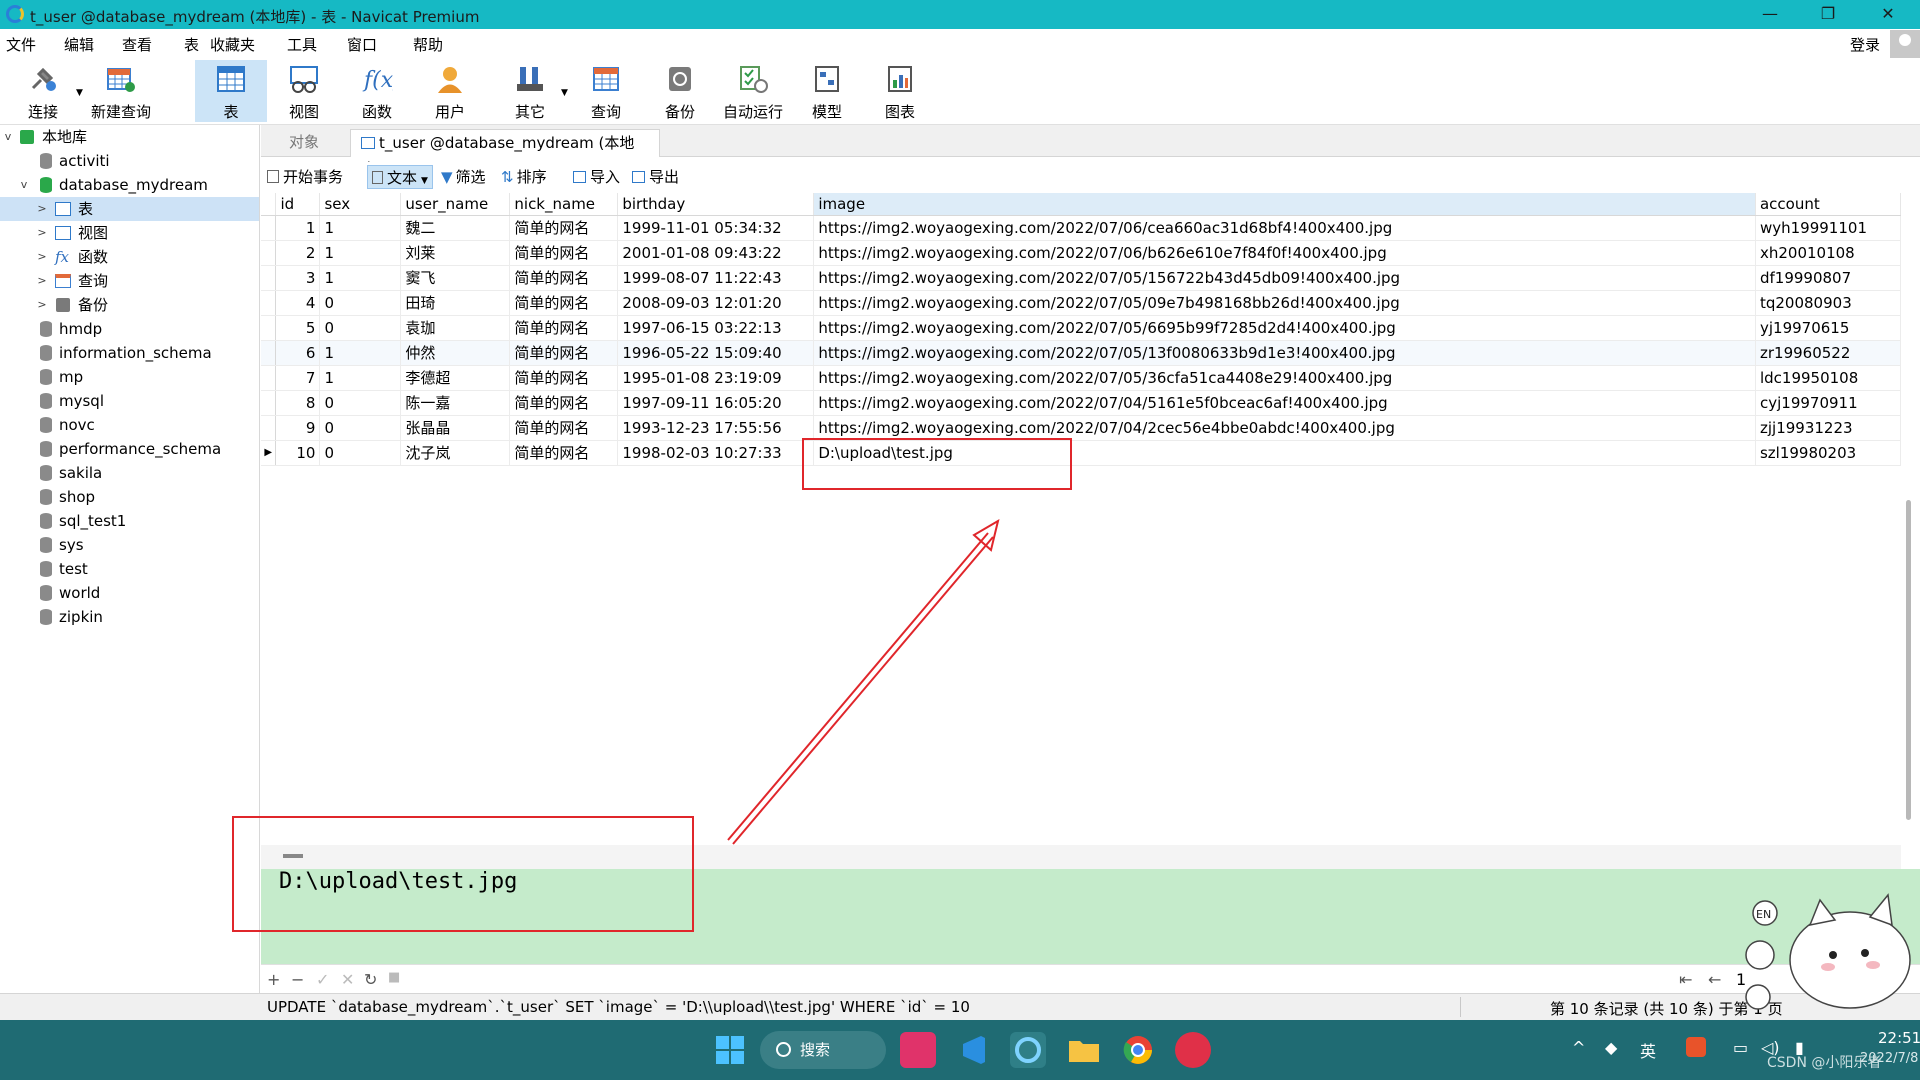 The width and height of the screenshot is (1920, 1080). Describe the element at coordinates (347, 979) in the screenshot. I see `discard-changes-button: ✕` at that location.